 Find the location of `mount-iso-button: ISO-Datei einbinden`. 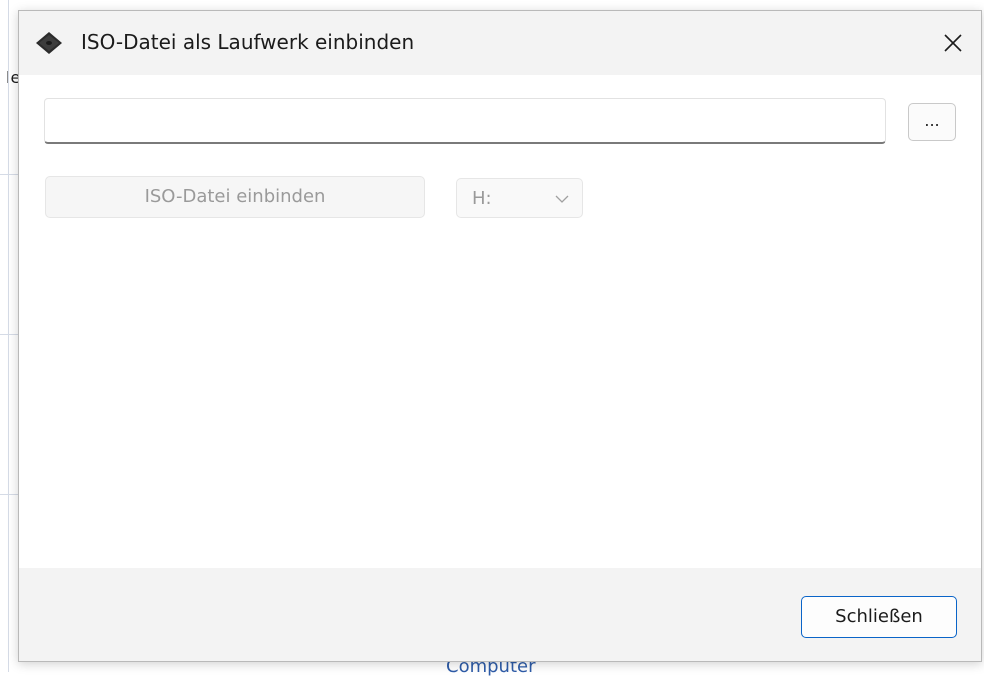

mount-iso-button: ISO-Datei einbinden is located at coordinates (235, 197).